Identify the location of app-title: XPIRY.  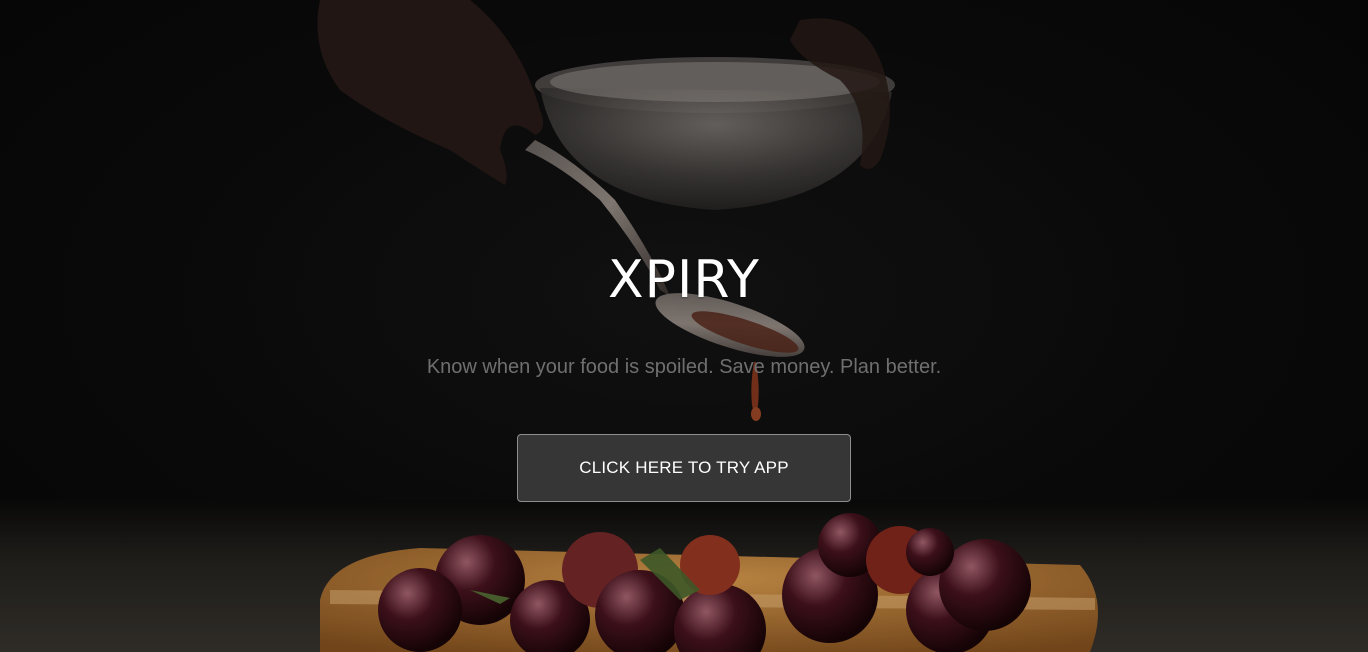
(684, 280).